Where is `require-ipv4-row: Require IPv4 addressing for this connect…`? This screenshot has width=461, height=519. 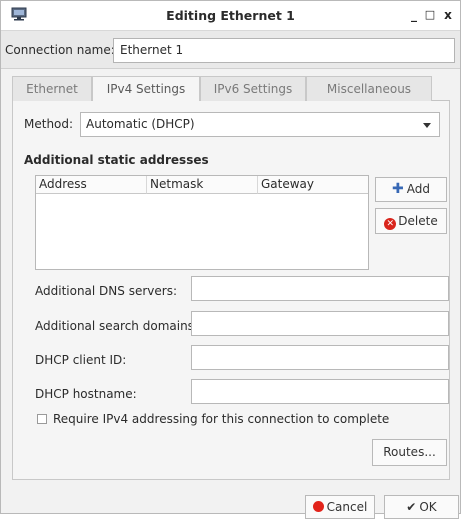 require-ipv4-row: Require IPv4 addressing for this connect… is located at coordinates (213, 419).